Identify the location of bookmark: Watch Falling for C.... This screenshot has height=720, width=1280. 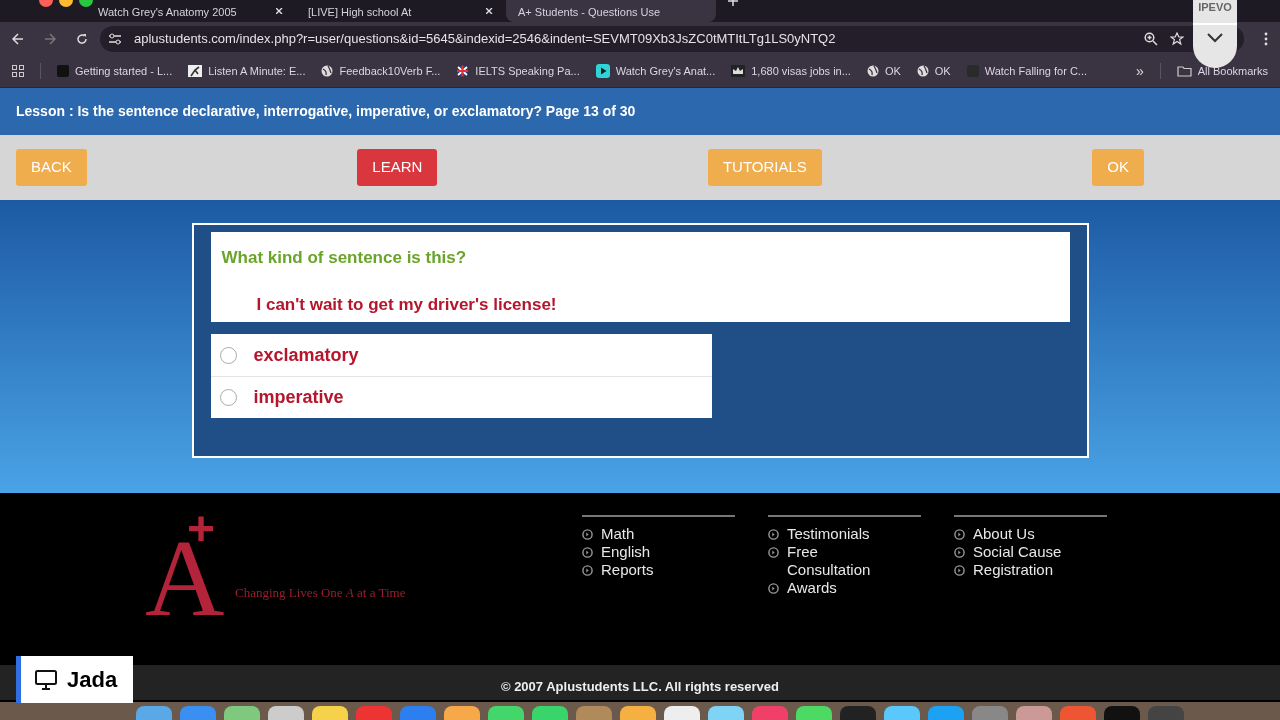
(1026, 71).